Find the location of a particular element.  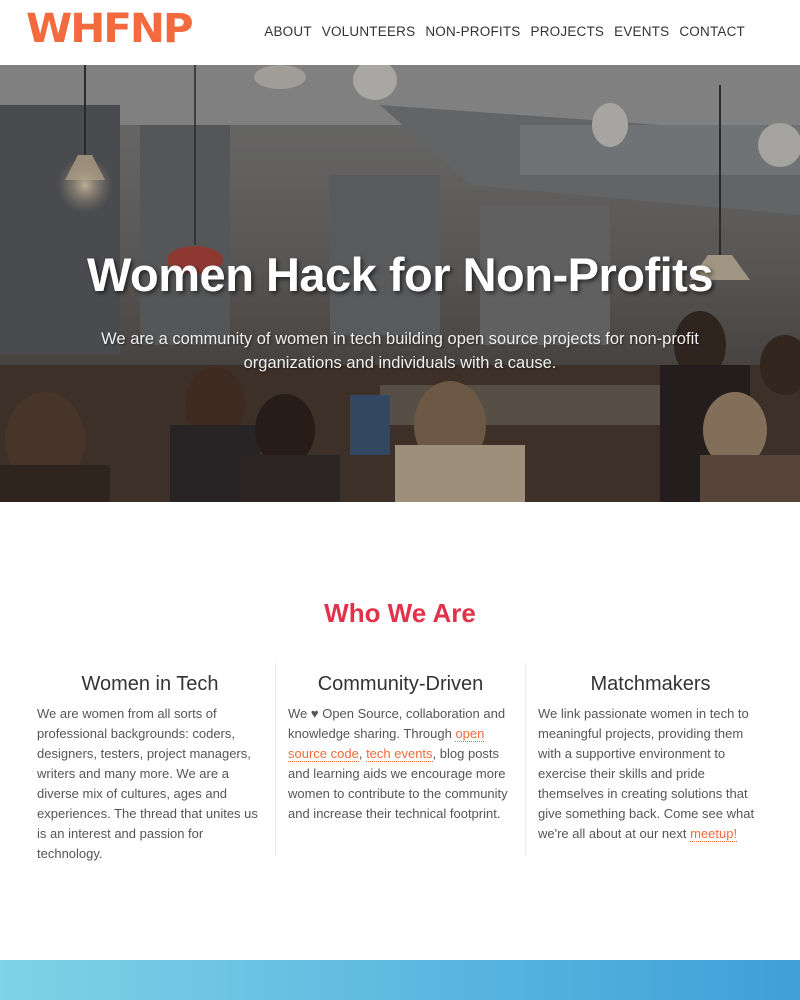

nav-about: ABOUT is located at coordinates (288, 31).